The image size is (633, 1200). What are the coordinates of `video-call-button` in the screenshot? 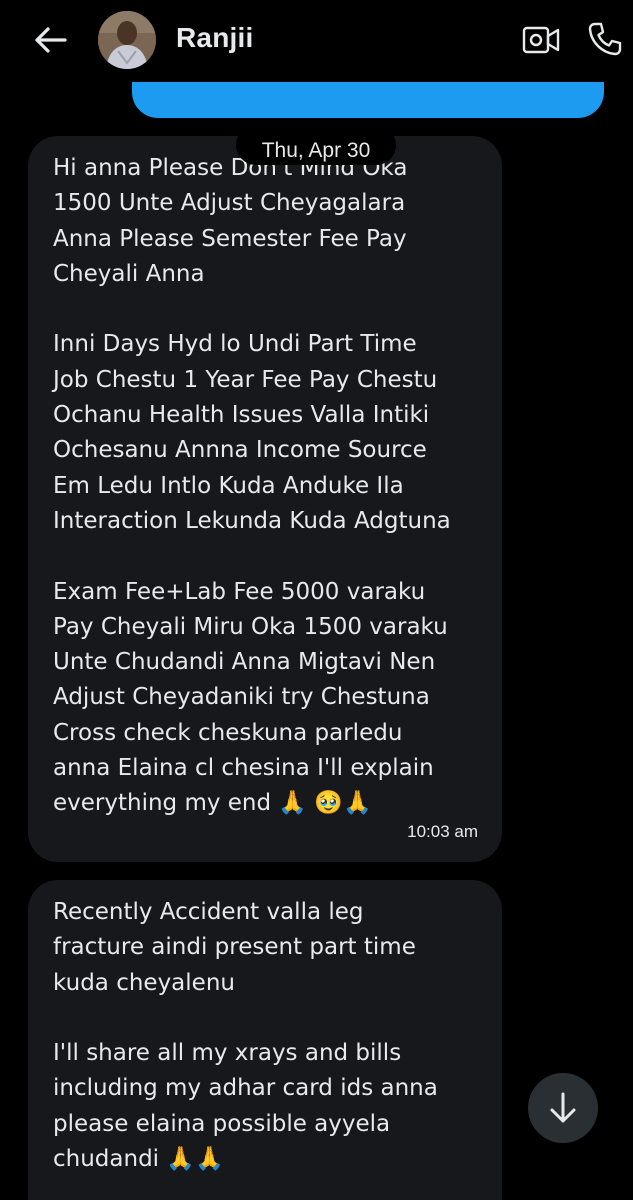 It's located at (541, 40).